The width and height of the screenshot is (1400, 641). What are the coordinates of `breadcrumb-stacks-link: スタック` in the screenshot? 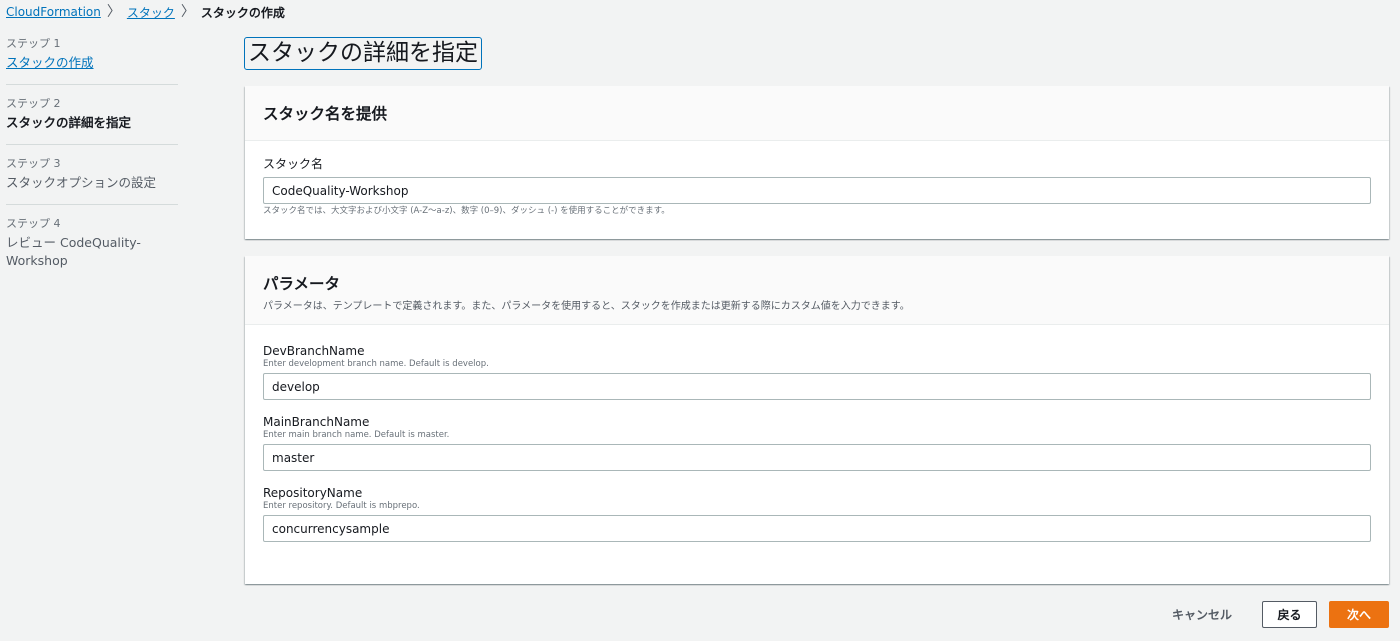 It's located at (151, 12).